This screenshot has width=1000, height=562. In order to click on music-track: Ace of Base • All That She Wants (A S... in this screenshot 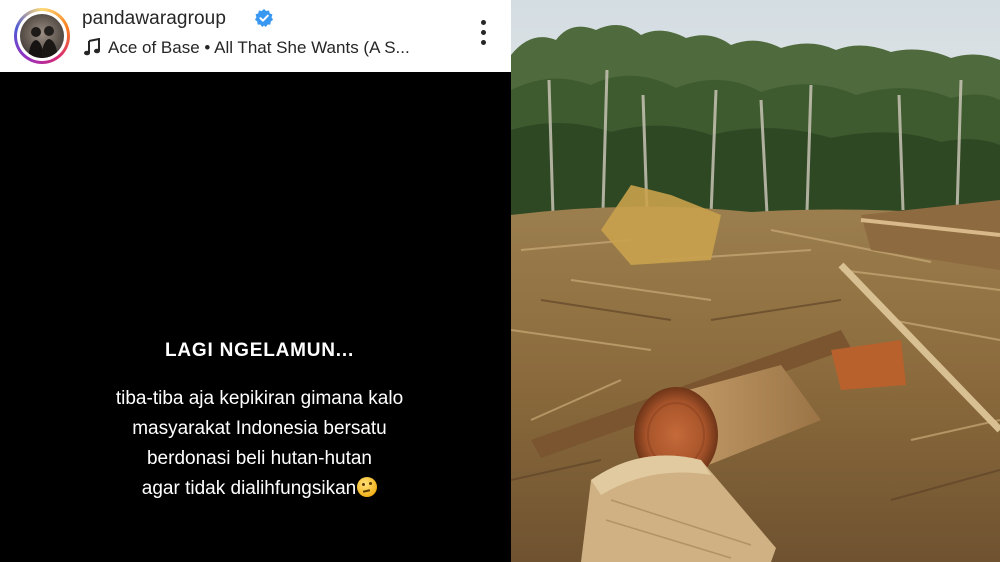, I will do `click(259, 48)`.